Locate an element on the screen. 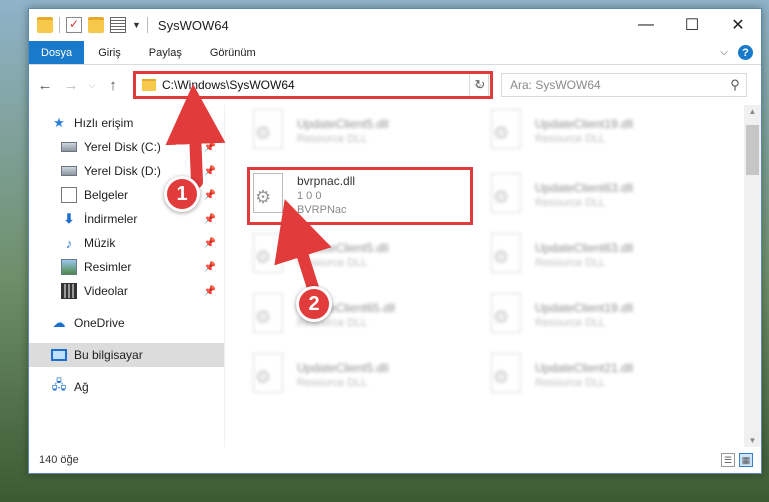 This screenshot has height=502, width=769. sidebar-item-local-disk-c: Yerel Disk (C:) 📌 is located at coordinates (126, 147).